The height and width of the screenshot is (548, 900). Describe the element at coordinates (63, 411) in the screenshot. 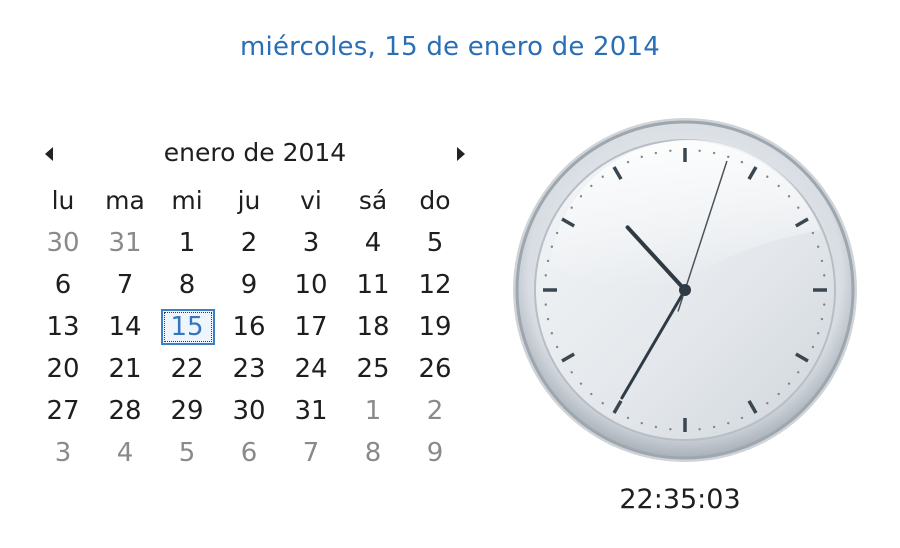

I see `calendar-day: 27` at that location.